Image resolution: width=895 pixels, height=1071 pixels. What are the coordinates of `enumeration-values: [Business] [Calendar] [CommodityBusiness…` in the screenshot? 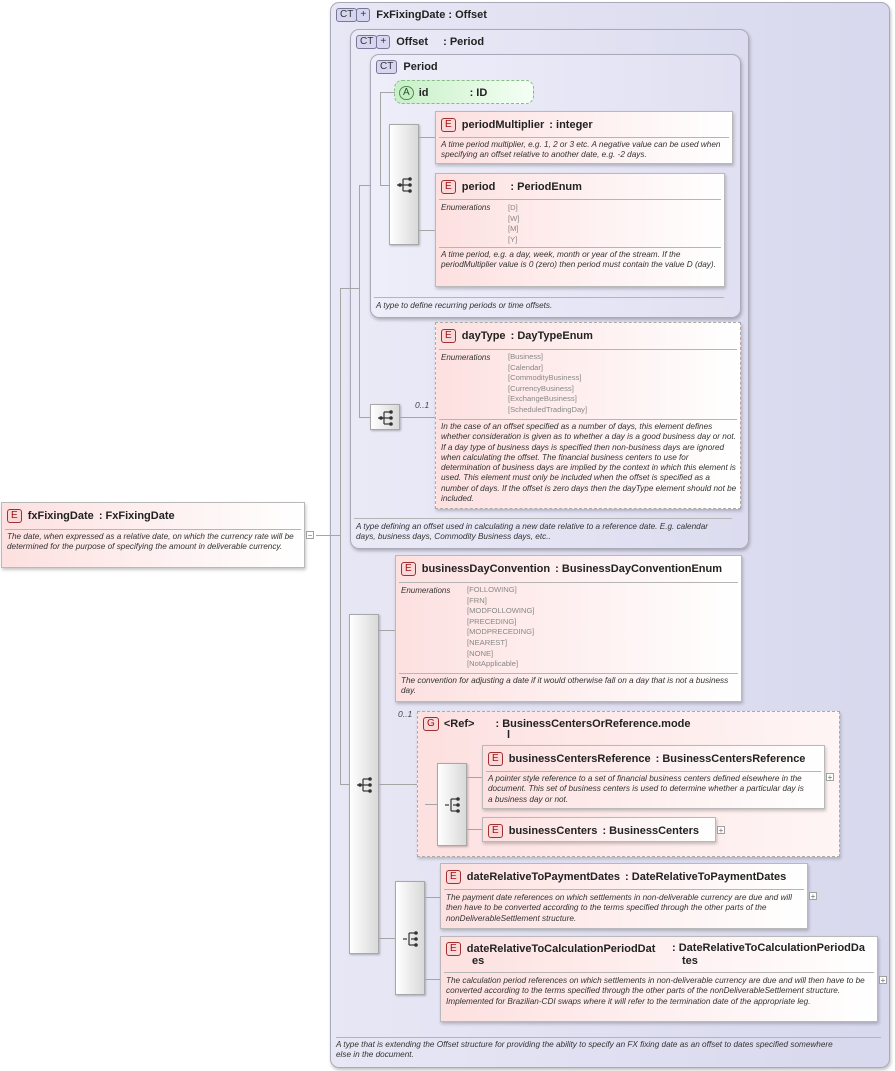 It's located at (547, 384).